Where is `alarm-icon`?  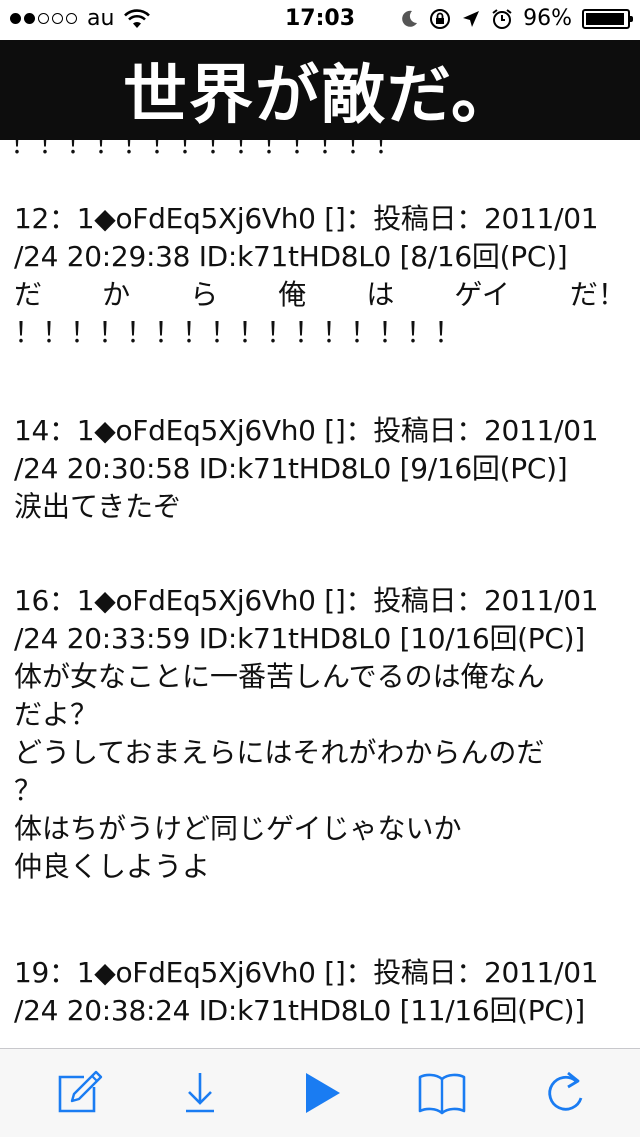
alarm-icon is located at coordinates (502, 18).